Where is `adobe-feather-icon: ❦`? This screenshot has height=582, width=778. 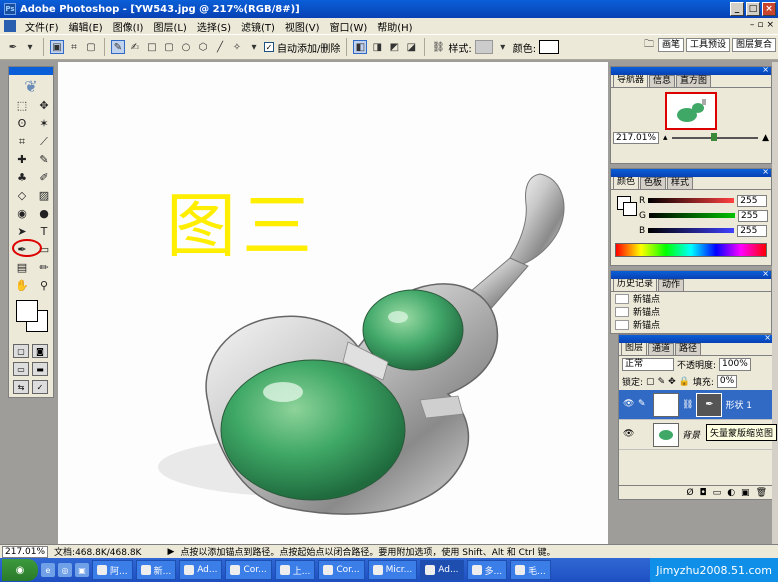
adobe-feather-icon: ❦ is located at coordinates (31, 86).